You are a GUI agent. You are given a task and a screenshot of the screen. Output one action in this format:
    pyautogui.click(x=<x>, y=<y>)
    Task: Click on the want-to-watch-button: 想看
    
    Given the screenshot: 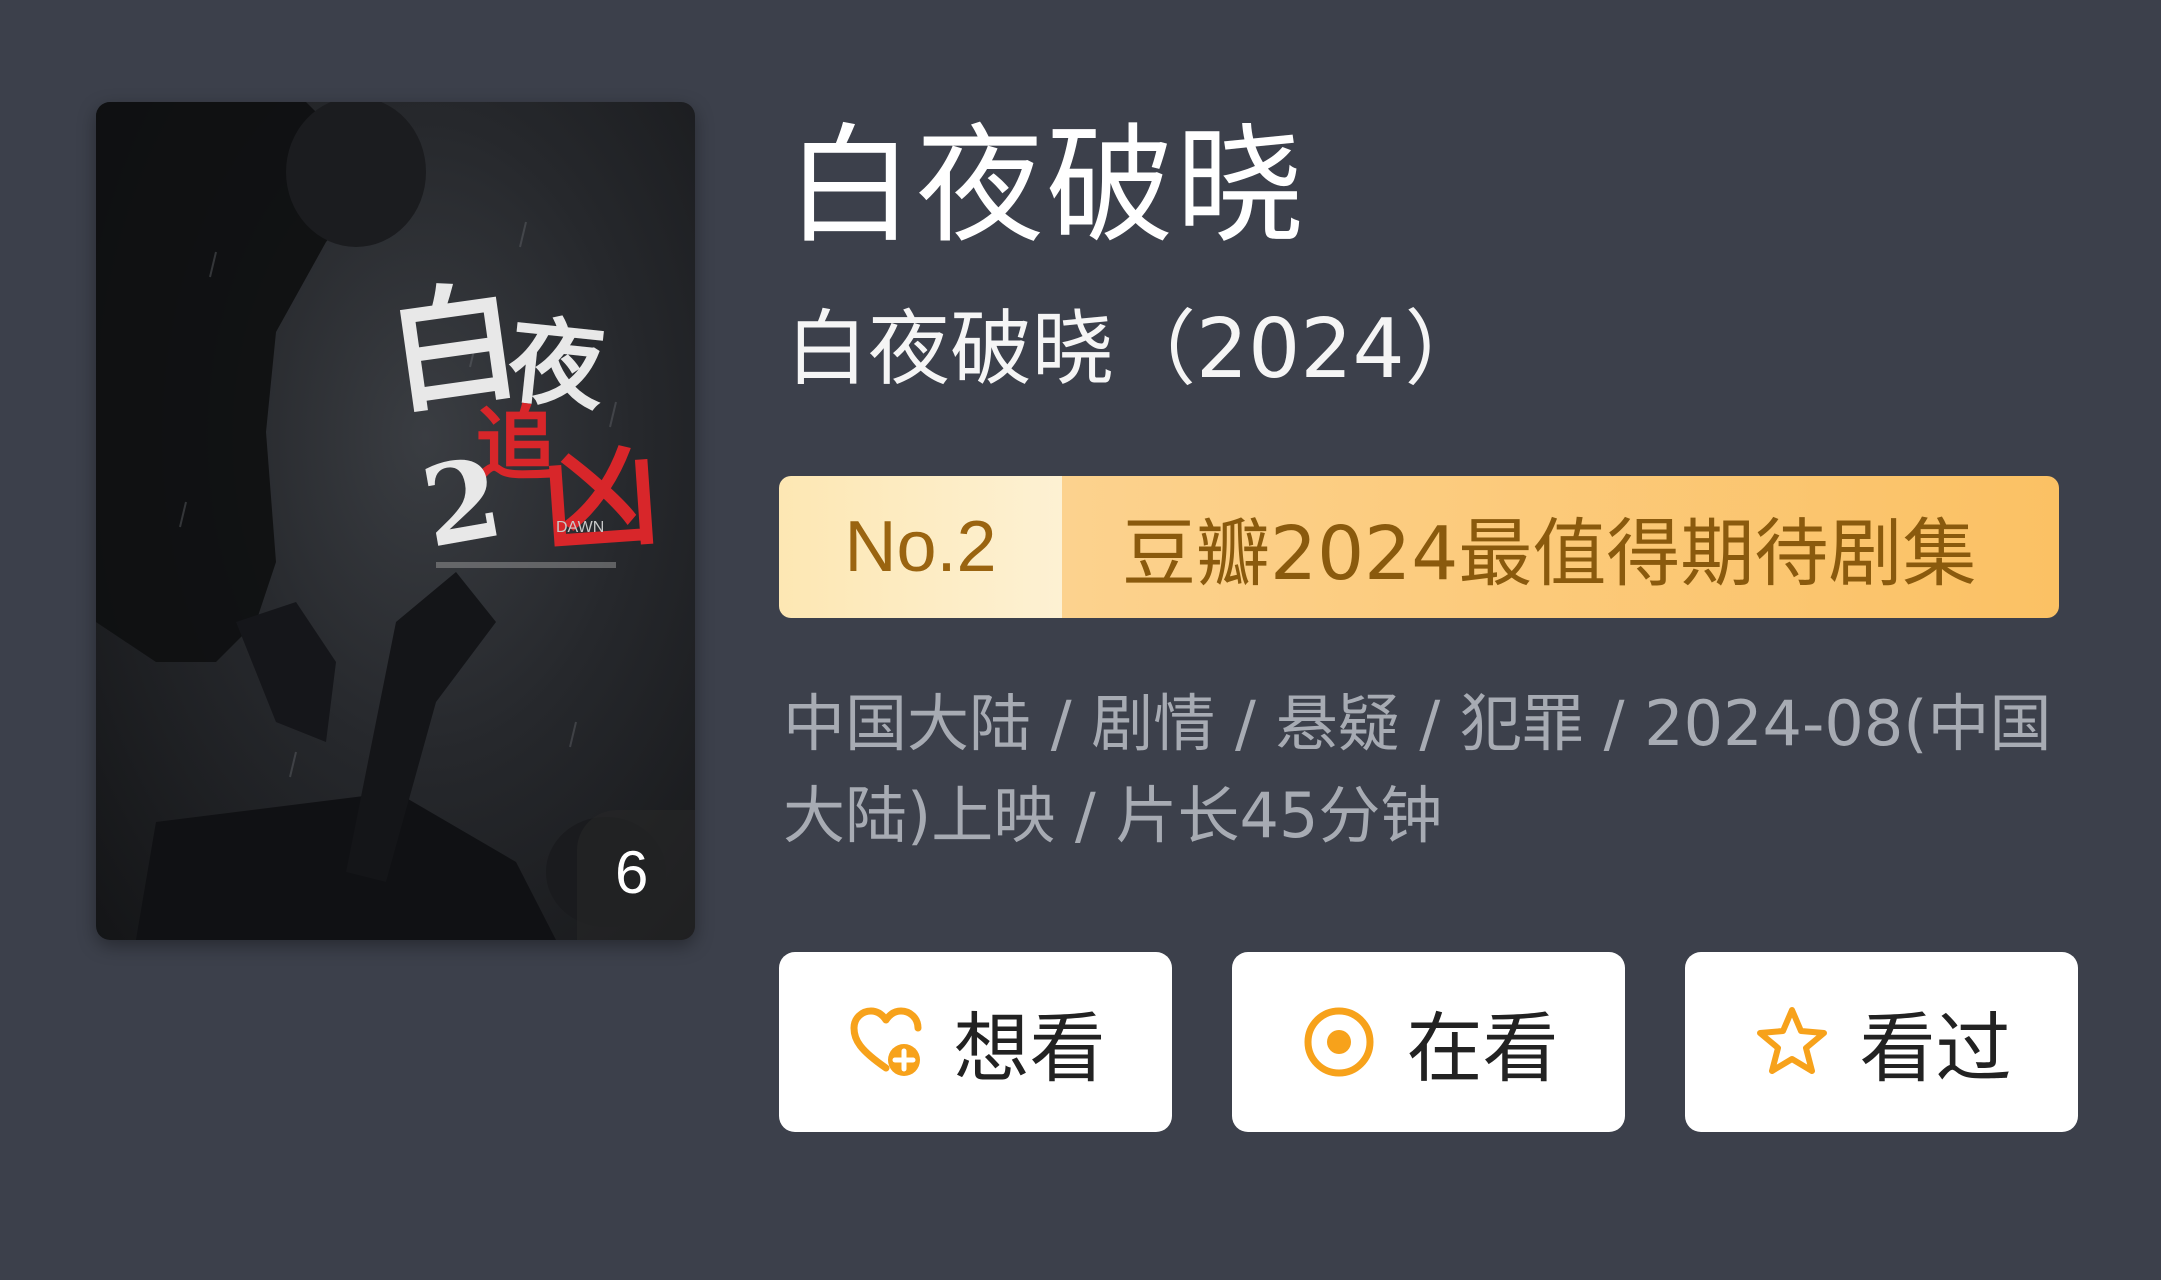 What is the action you would take?
    pyautogui.click(x=975, y=1042)
    